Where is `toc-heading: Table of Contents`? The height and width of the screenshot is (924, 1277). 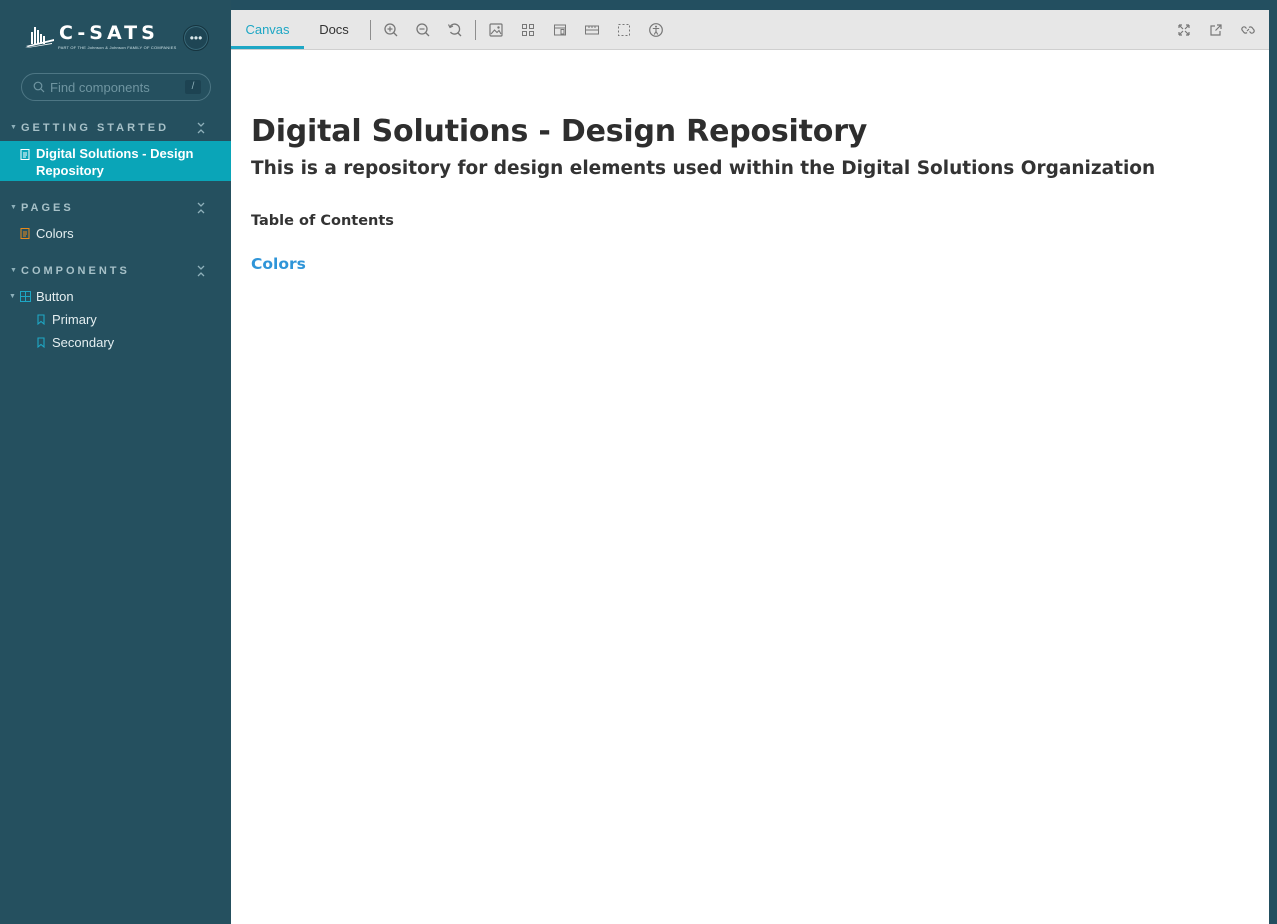
toc-heading: Table of Contents is located at coordinates (322, 221).